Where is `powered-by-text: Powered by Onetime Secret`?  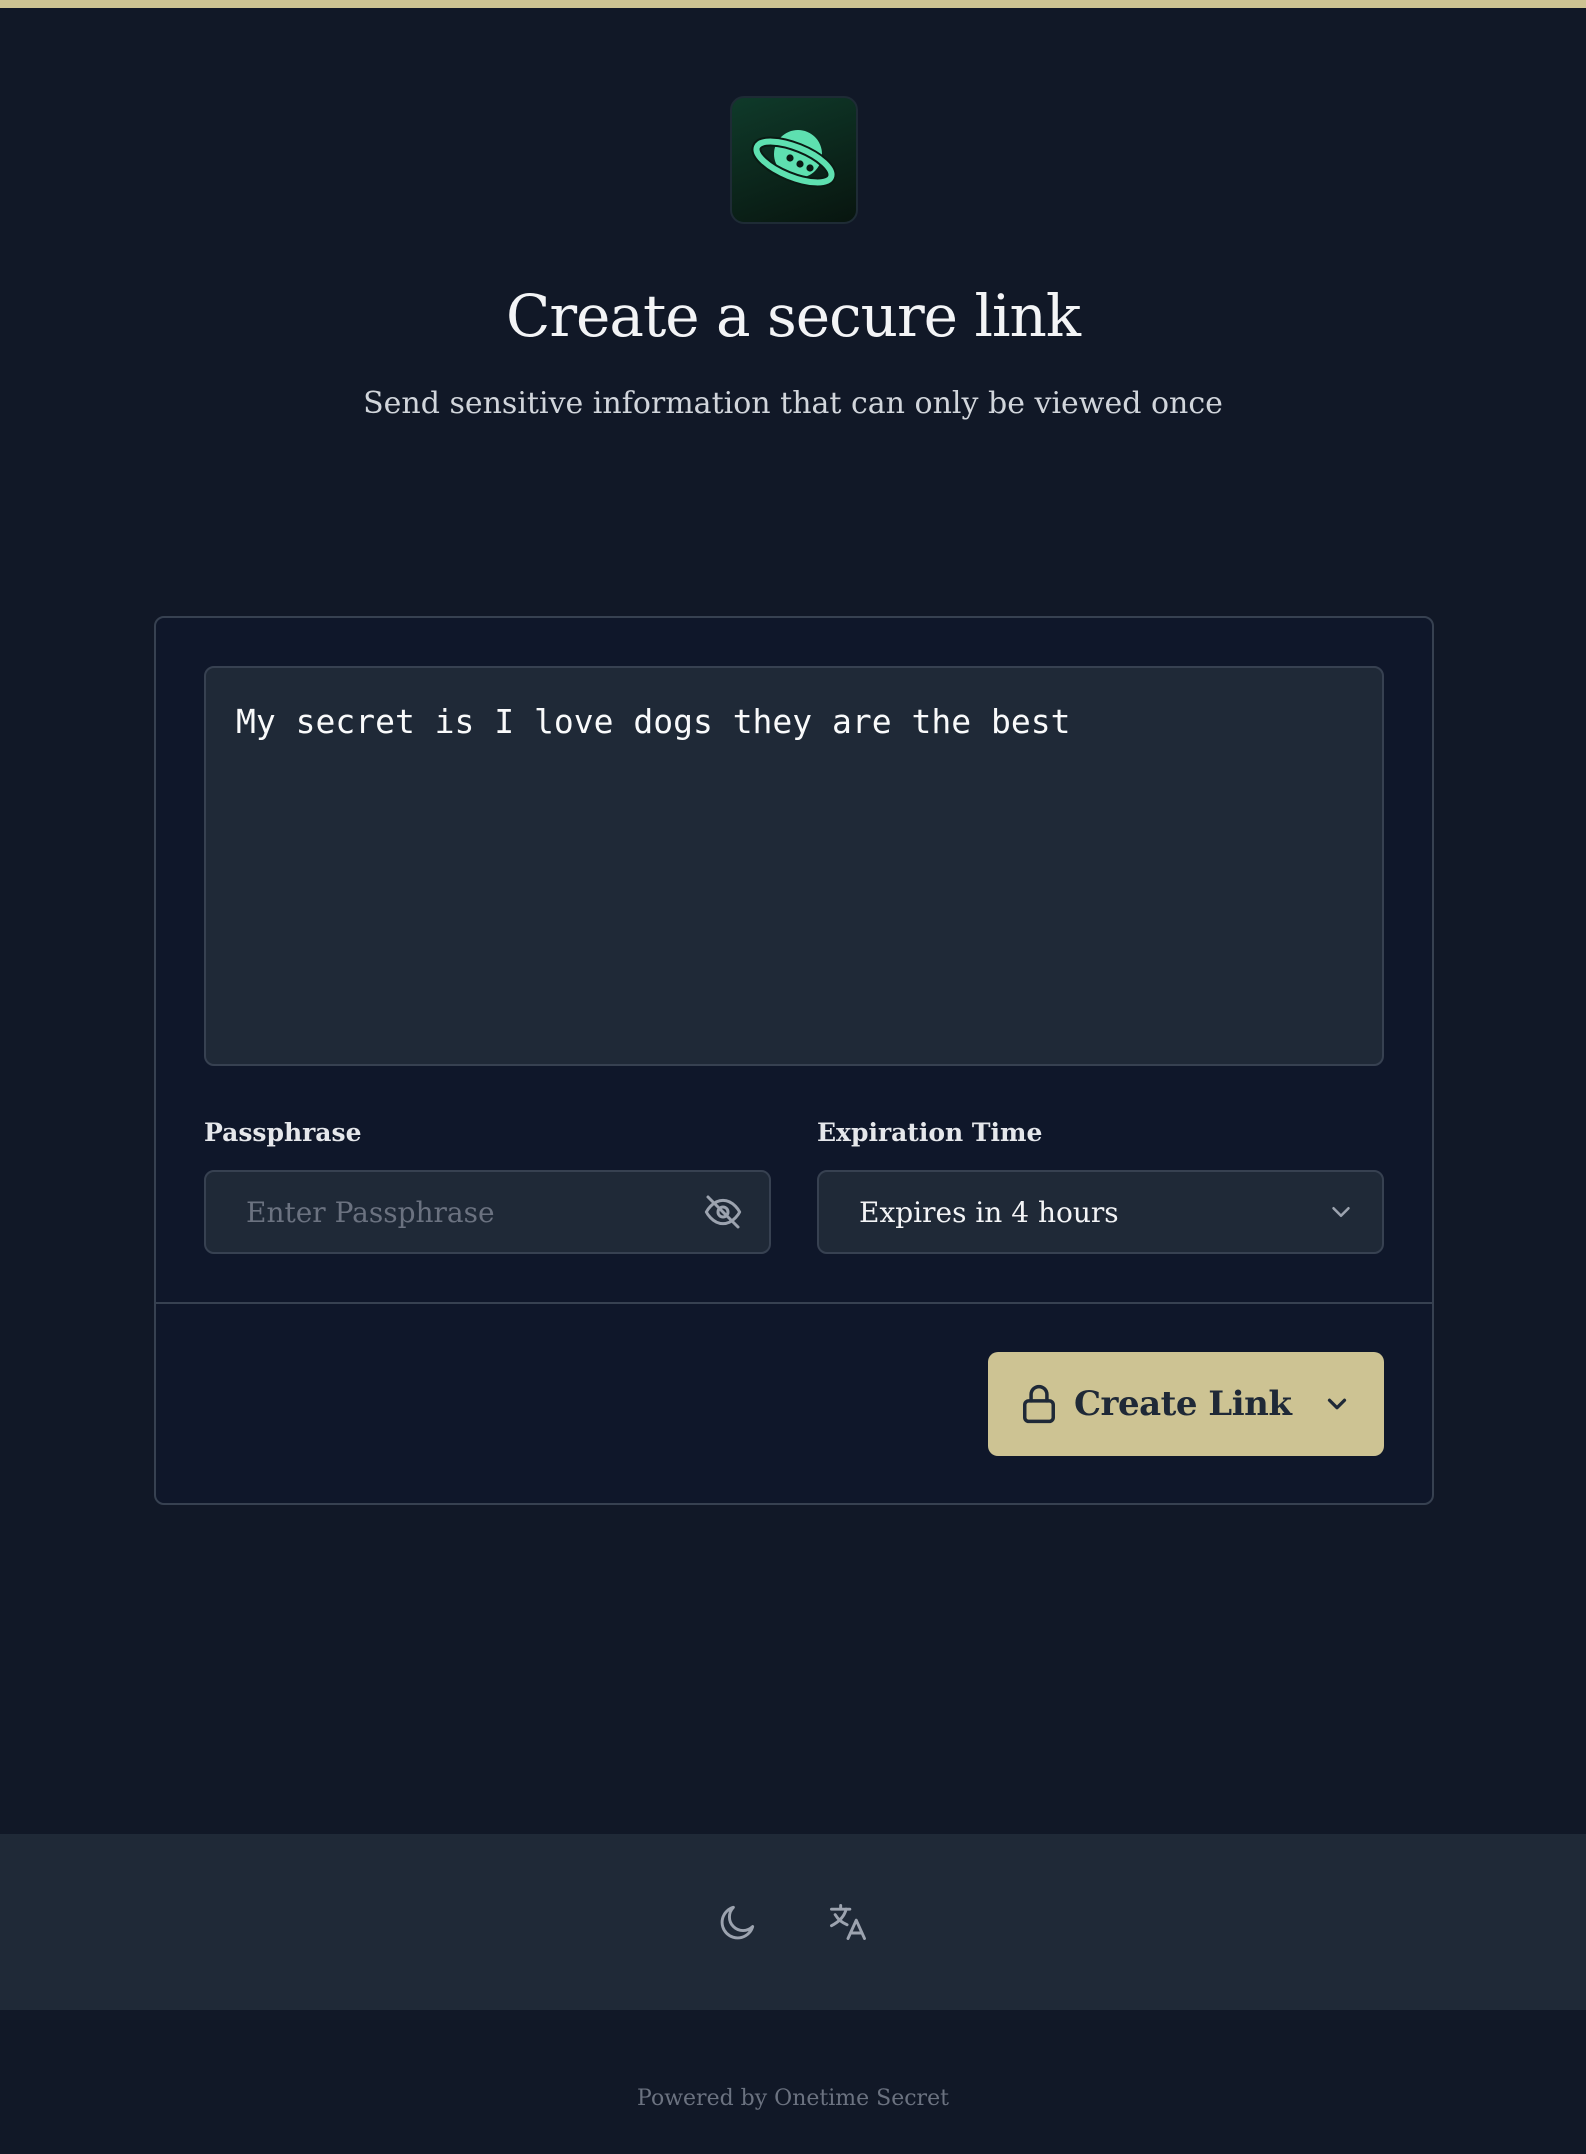
powered-by-text: Powered by Onetime Secret is located at coordinates (793, 2098).